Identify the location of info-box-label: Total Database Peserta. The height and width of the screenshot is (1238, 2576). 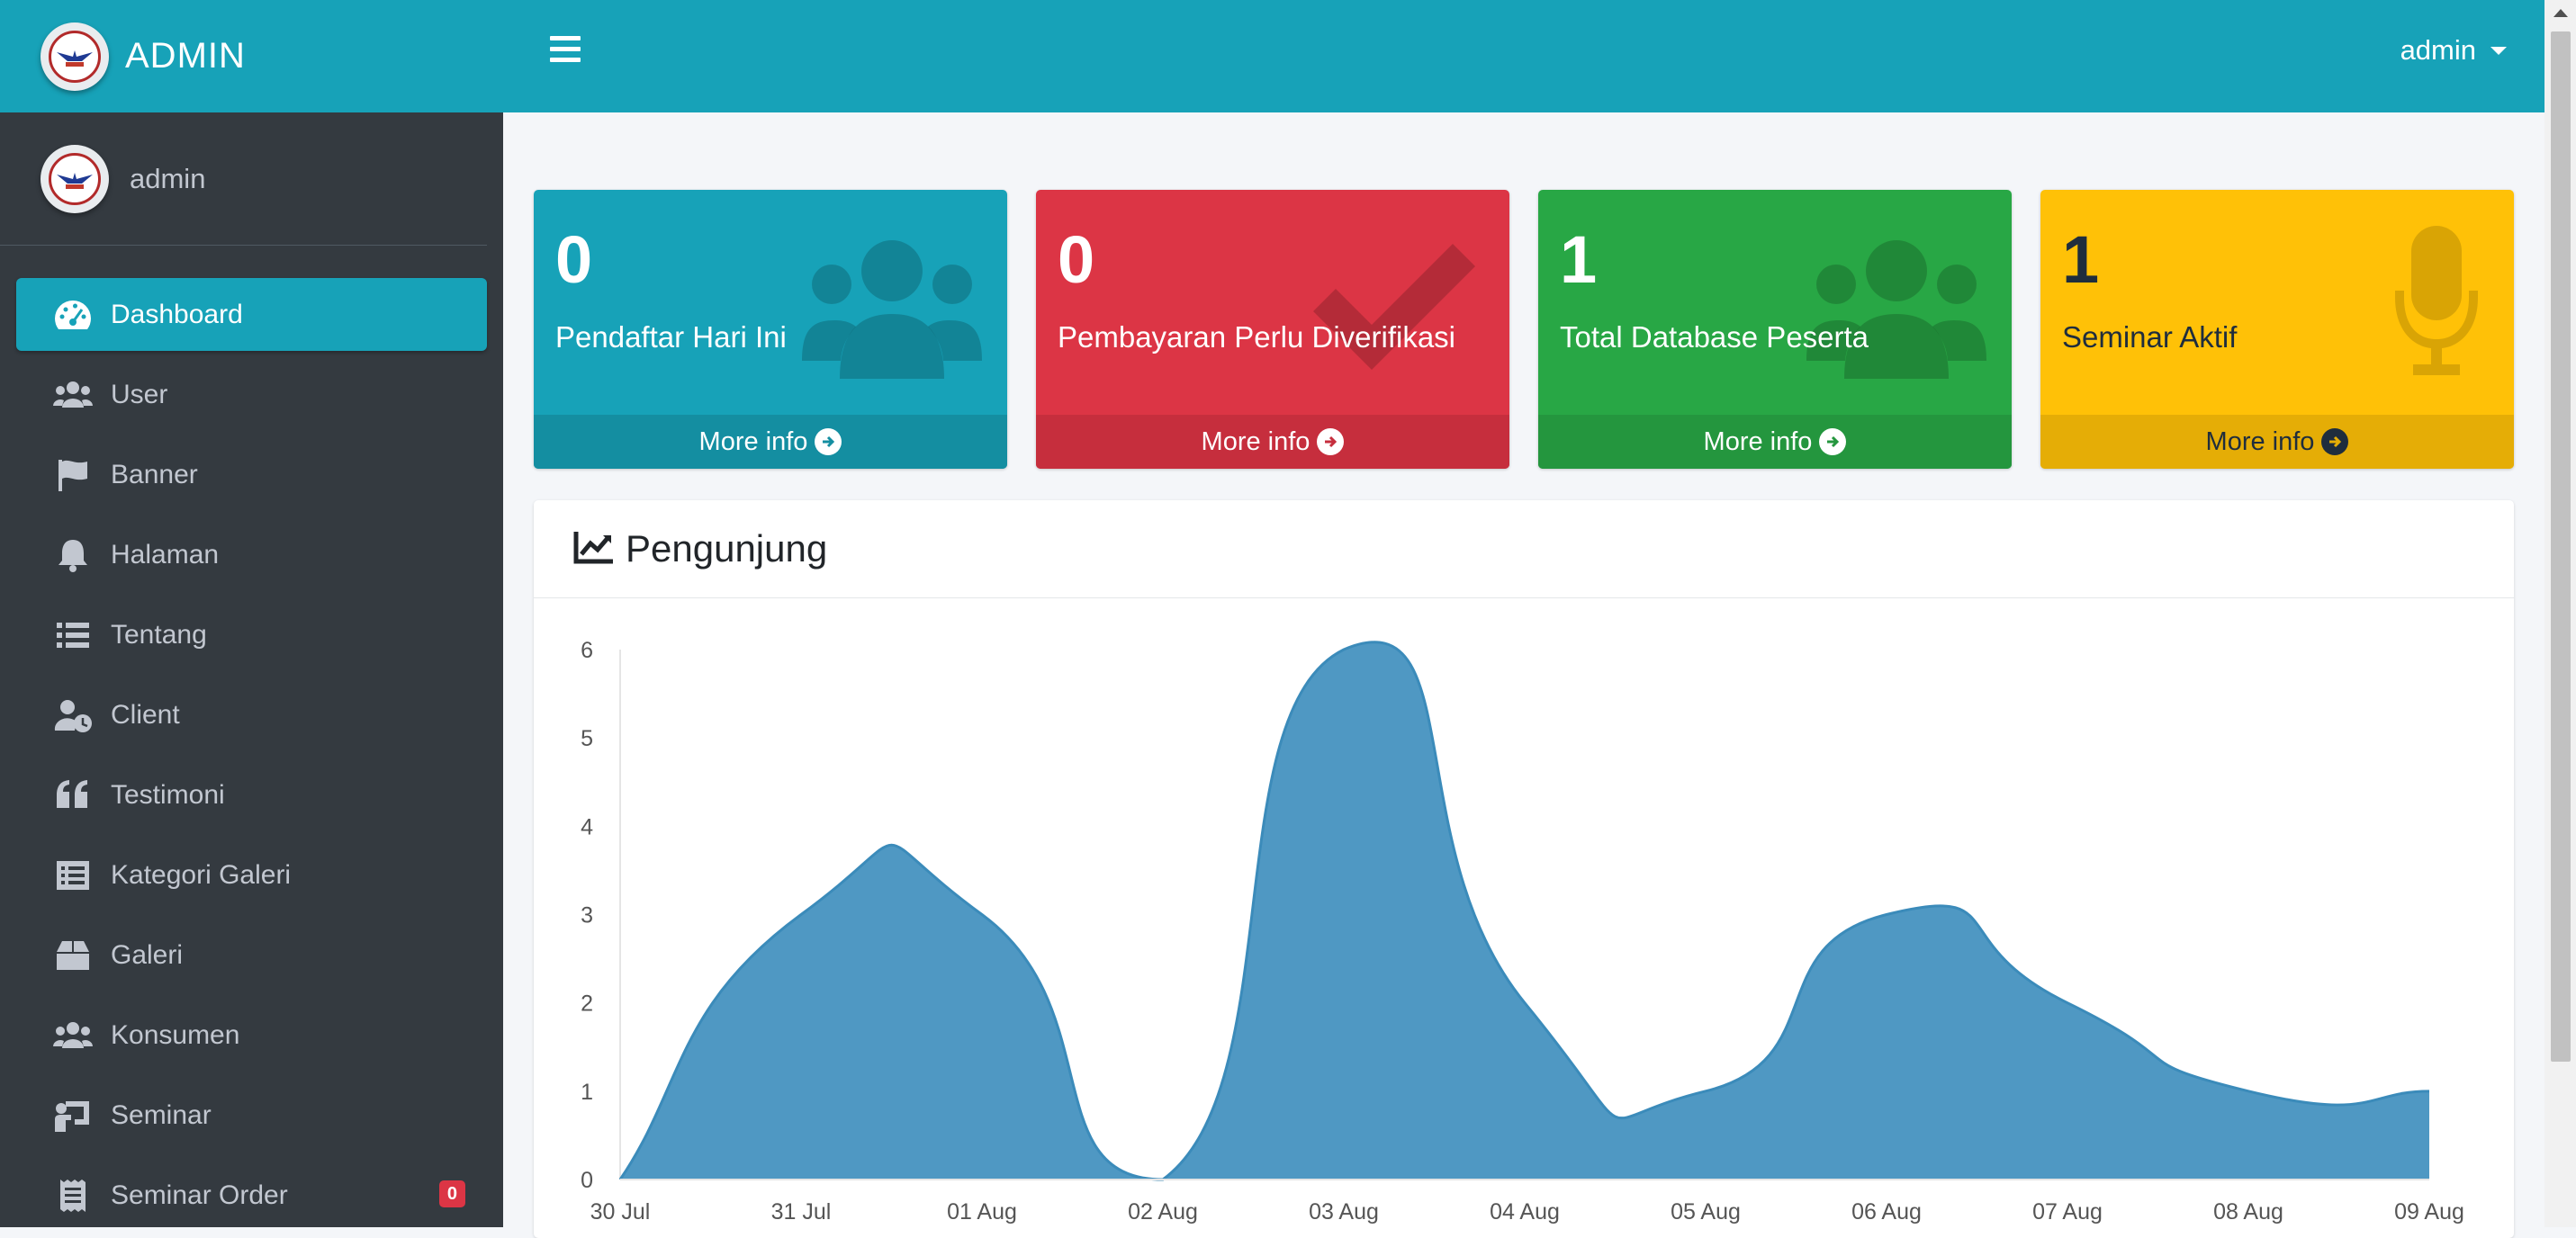
(1714, 337).